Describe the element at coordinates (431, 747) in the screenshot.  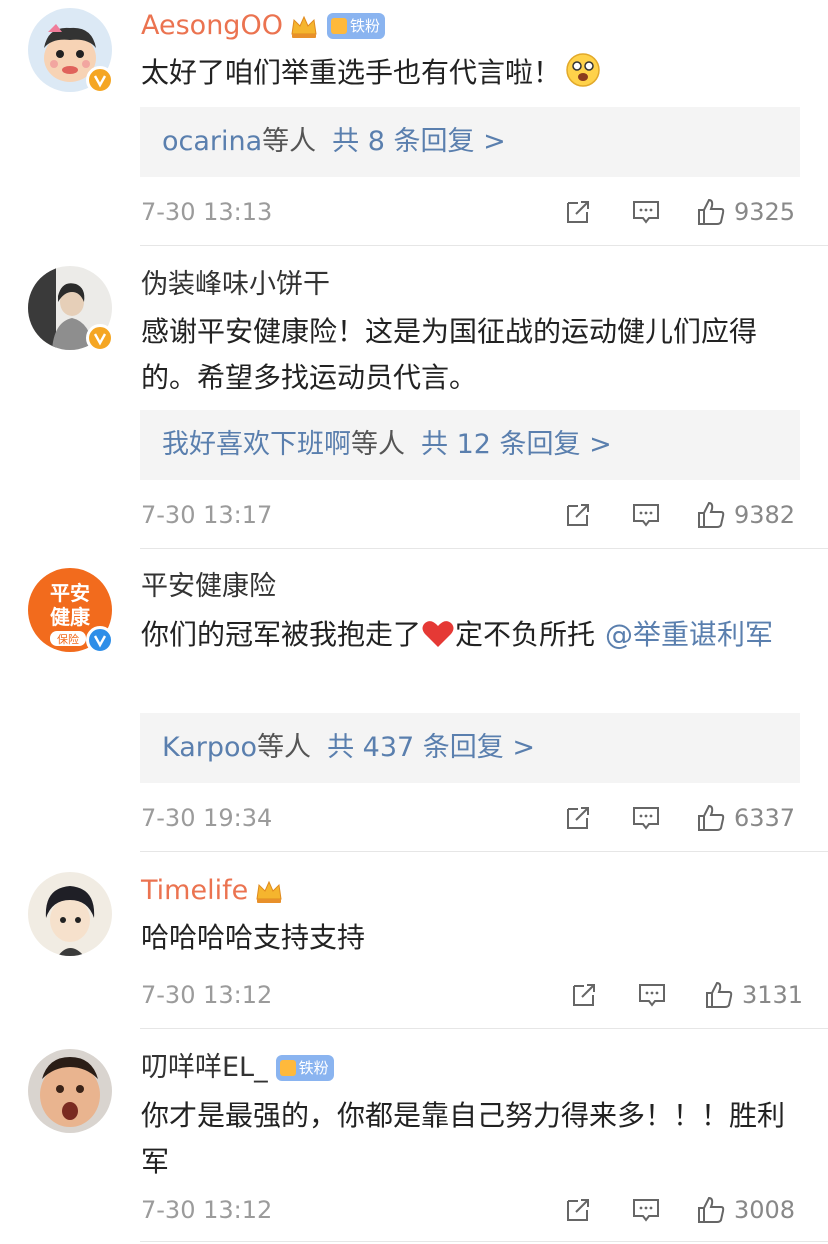
I see `reply-count: 共 437 条回复 >` at that location.